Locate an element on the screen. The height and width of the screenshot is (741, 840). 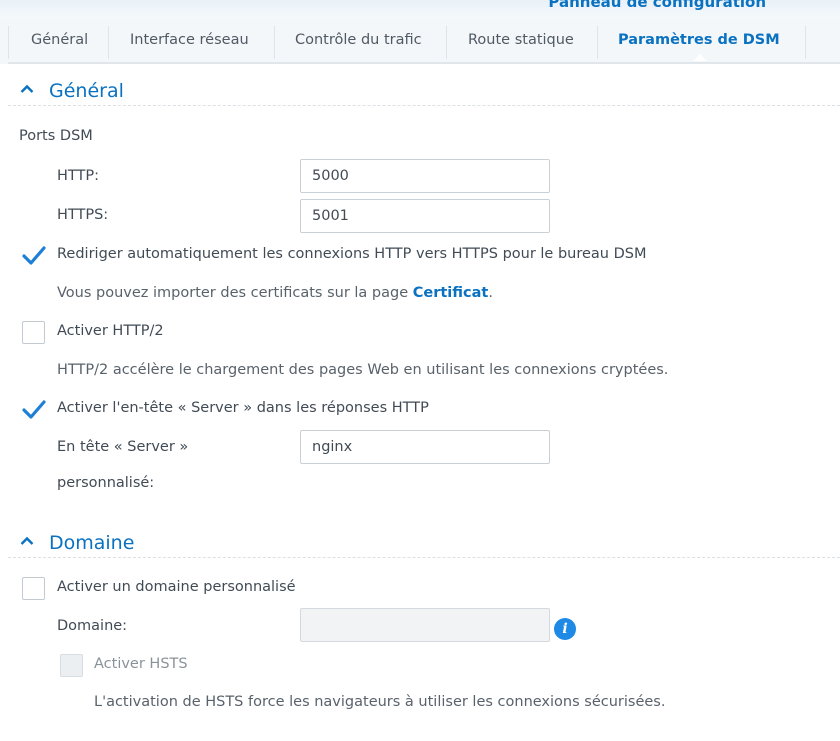
tab-bar-underline is located at coordinates (424, 63).